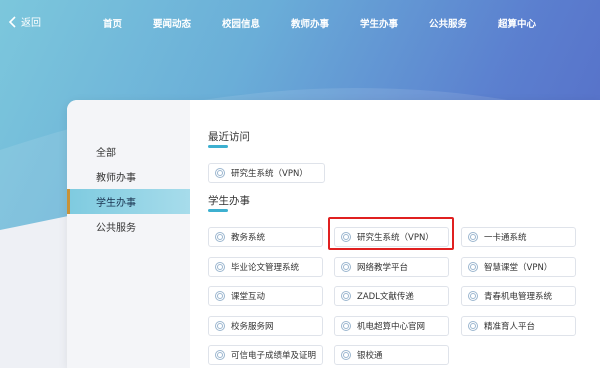  Describe the element at coordinates (252, 327) in the screenshot. I see `service-label: 校务服务网` at that location.